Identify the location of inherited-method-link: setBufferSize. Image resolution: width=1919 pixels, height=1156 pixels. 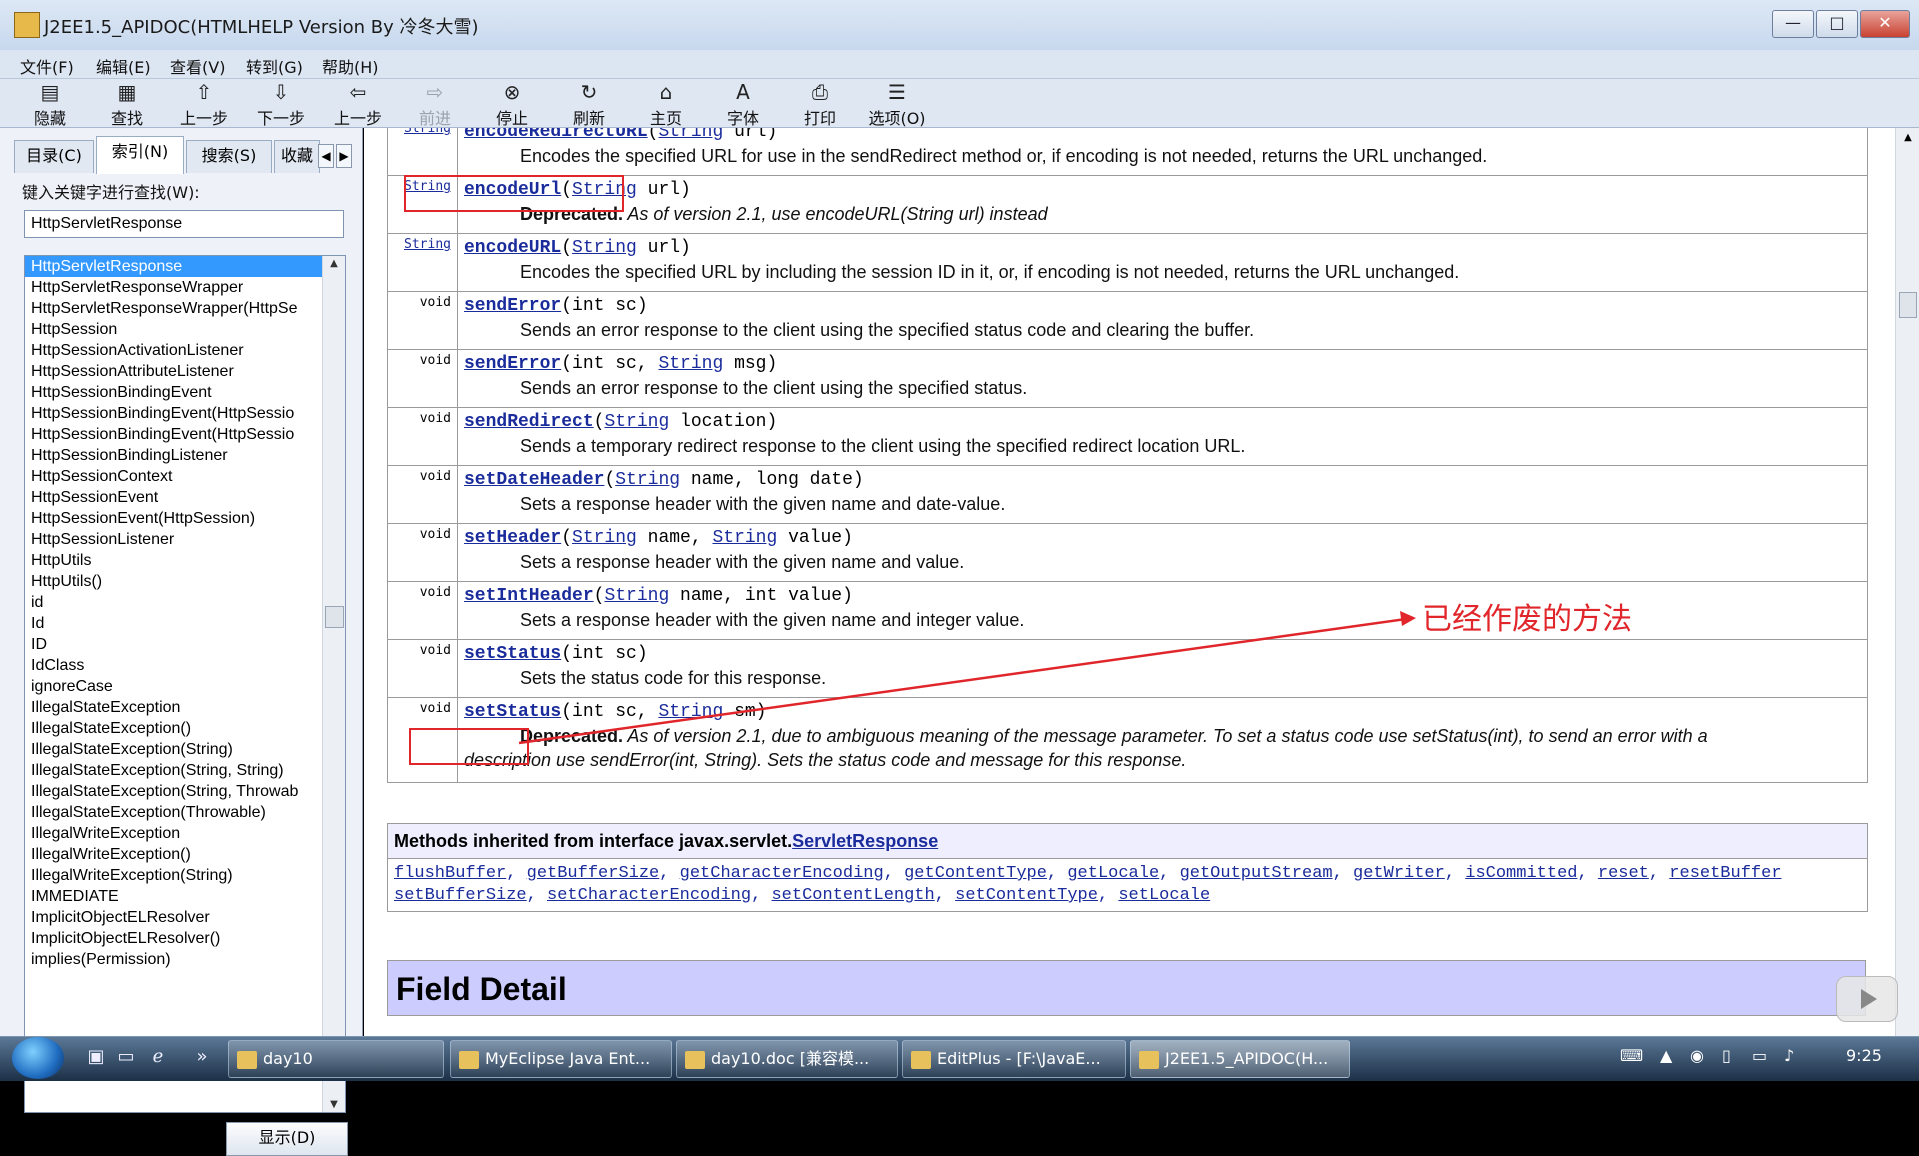
(460, 895).